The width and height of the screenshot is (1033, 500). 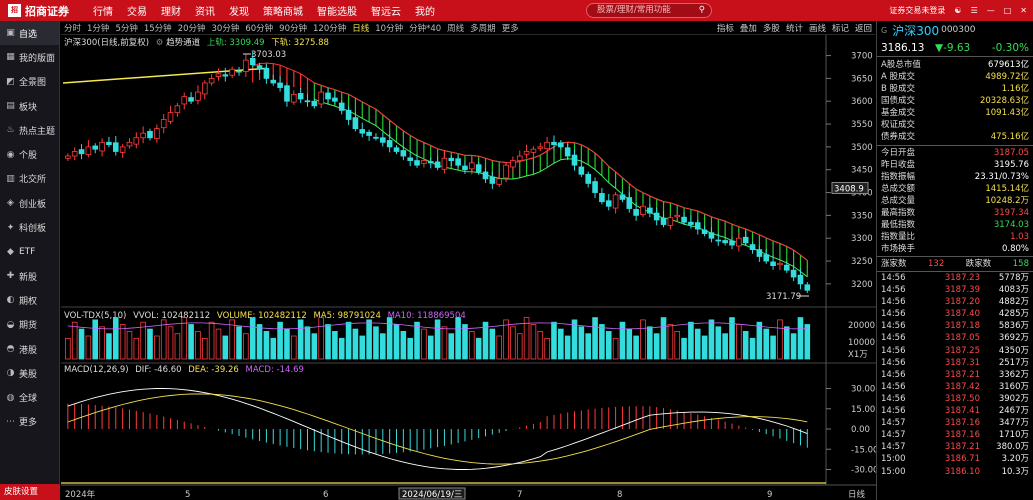 I want to click on skin-settings-button: 皮肤设置, so click(x=30, y=492).